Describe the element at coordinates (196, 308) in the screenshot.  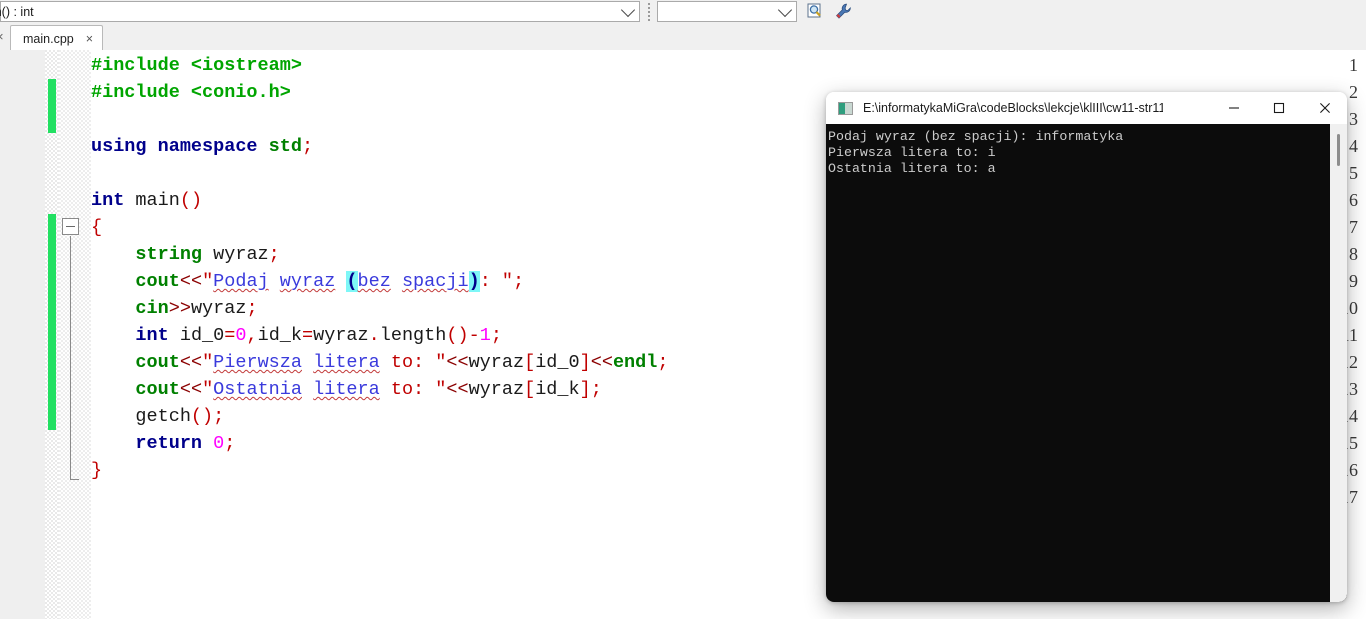
I see `code-line-10: cin>>wyraz;` at that location.